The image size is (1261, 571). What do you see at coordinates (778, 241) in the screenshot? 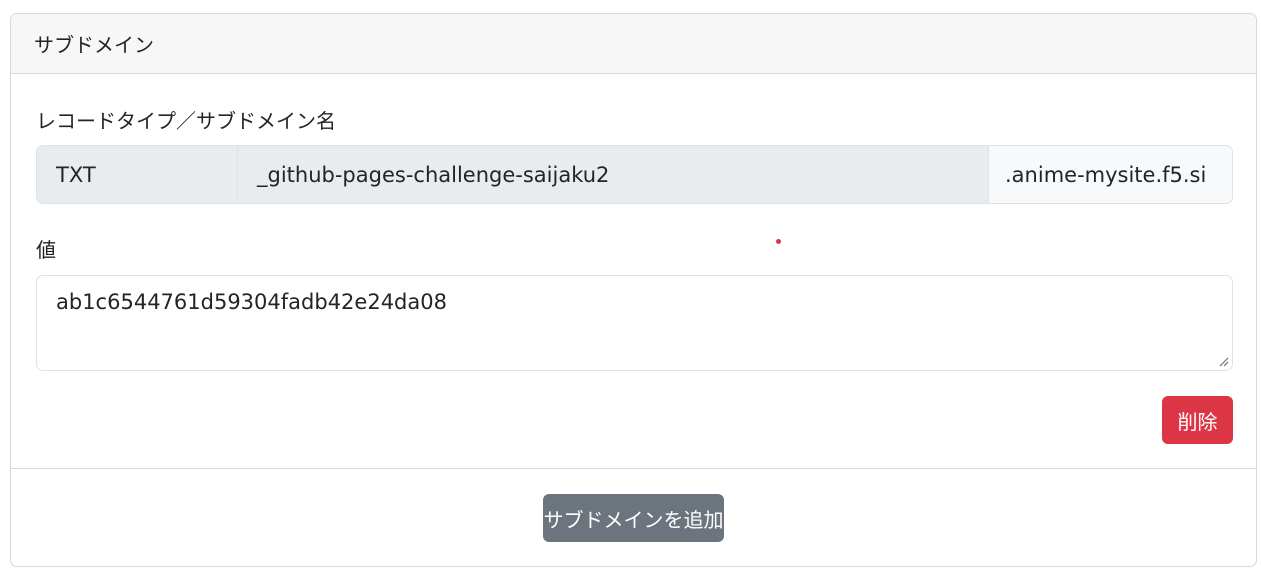
I see `required-indicator-dot` at bounding box center [778, 241].